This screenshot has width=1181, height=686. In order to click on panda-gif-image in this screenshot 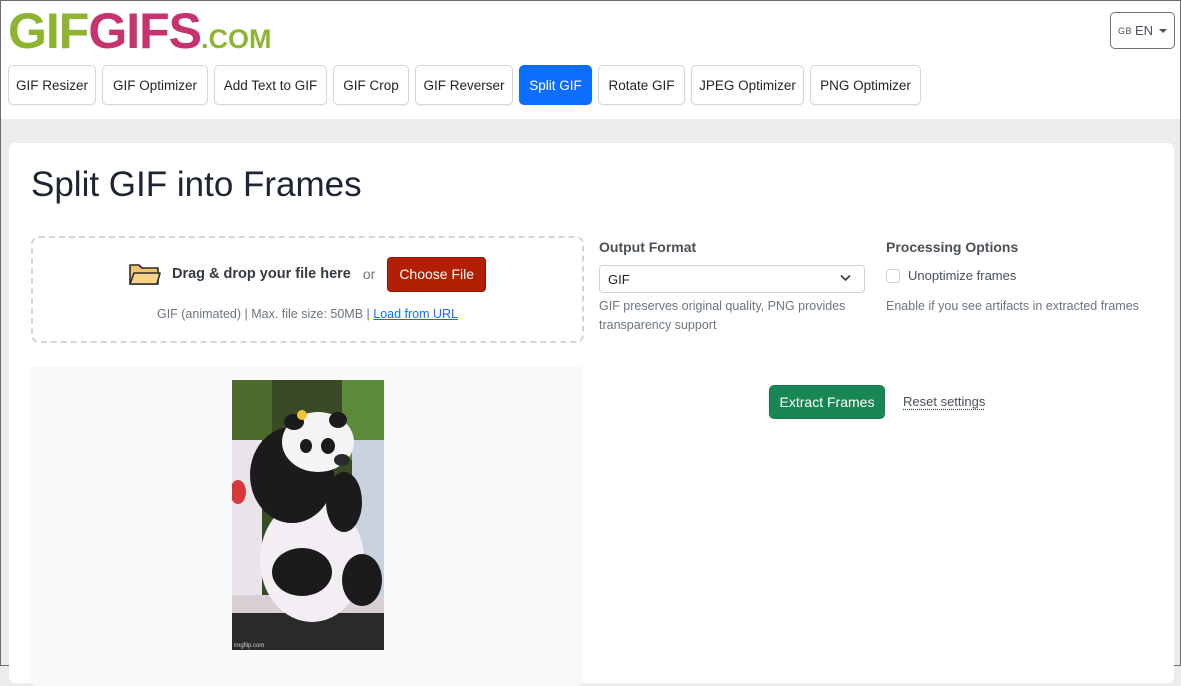, I will do `click(308, 515)`.